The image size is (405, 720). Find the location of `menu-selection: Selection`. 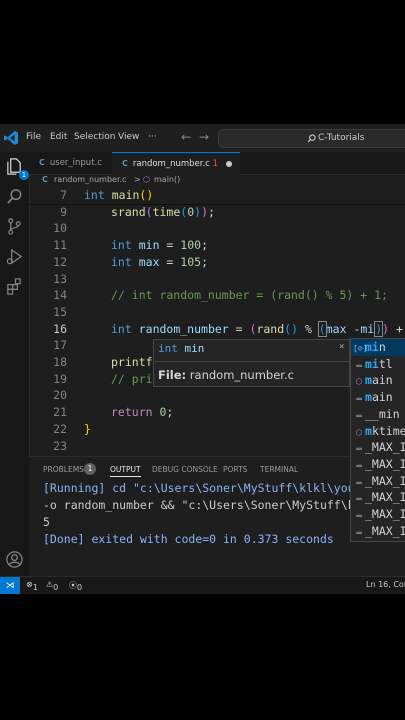

menu-selection: Selection is located at coordinates (94, 137).